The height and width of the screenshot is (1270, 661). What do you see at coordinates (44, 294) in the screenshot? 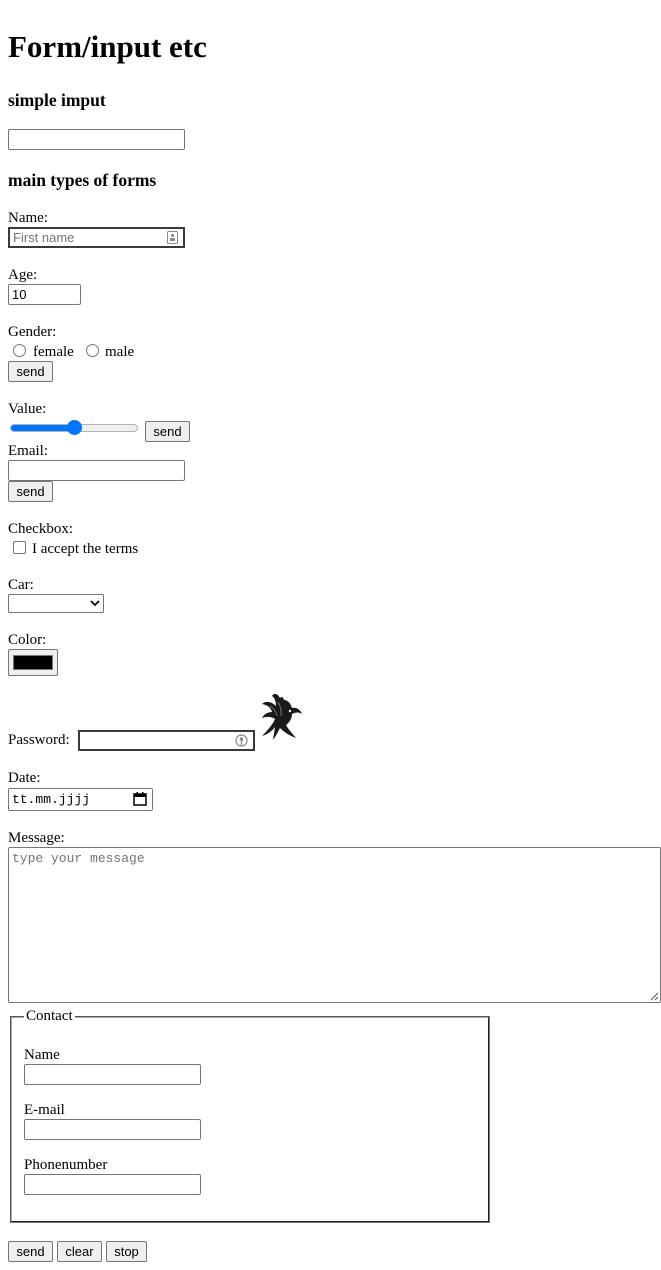
I see `age-input: 10` at bounding box center [44, 294].